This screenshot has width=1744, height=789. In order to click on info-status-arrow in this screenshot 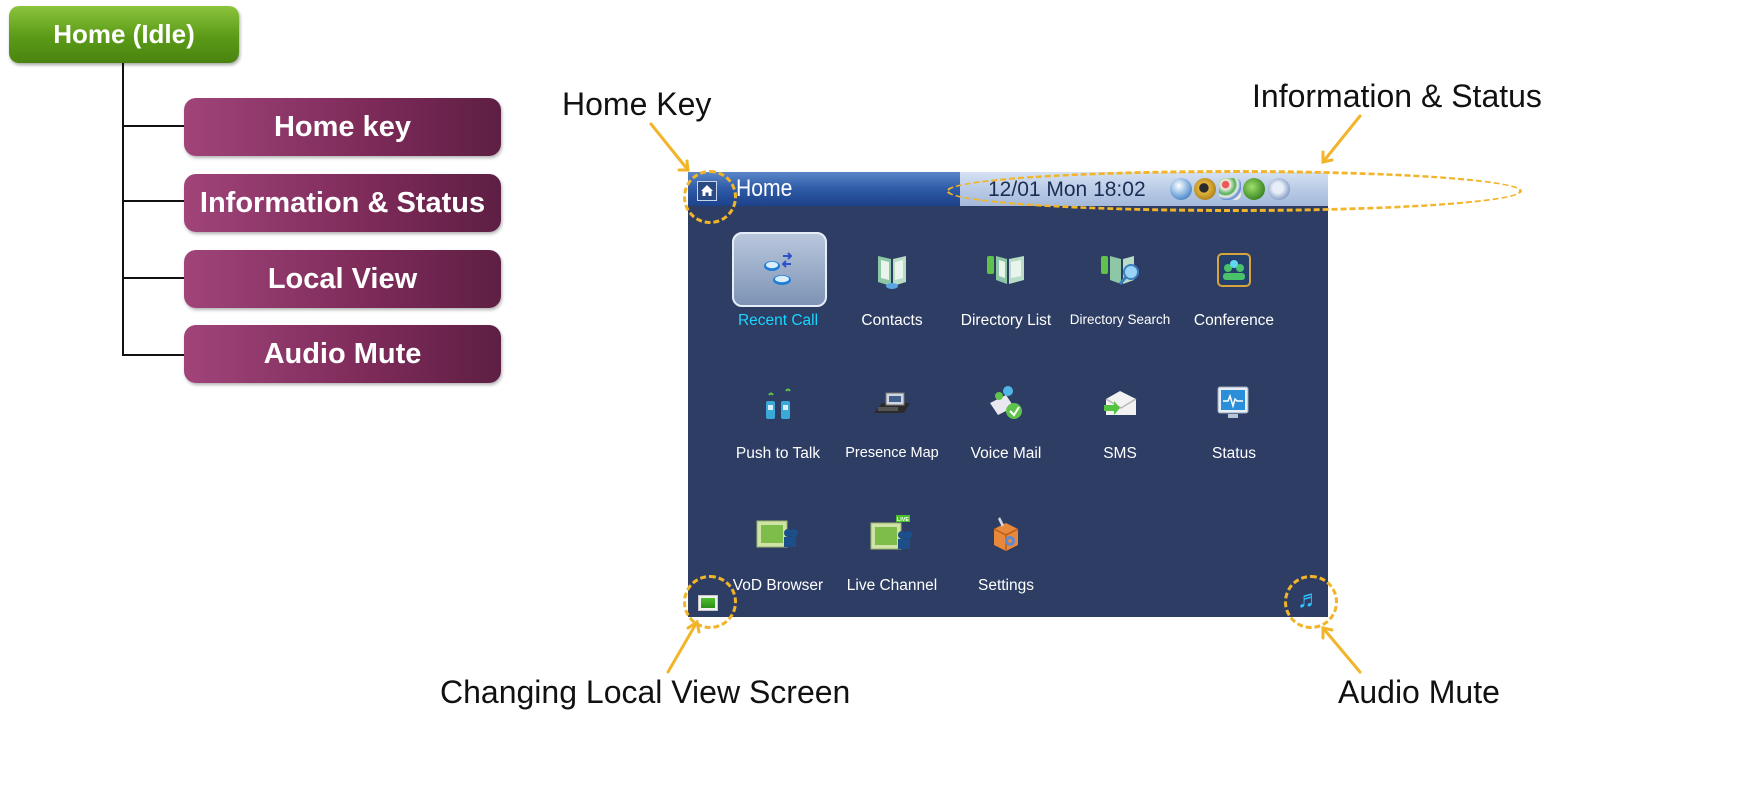, I will do `click(1341, 139)`.